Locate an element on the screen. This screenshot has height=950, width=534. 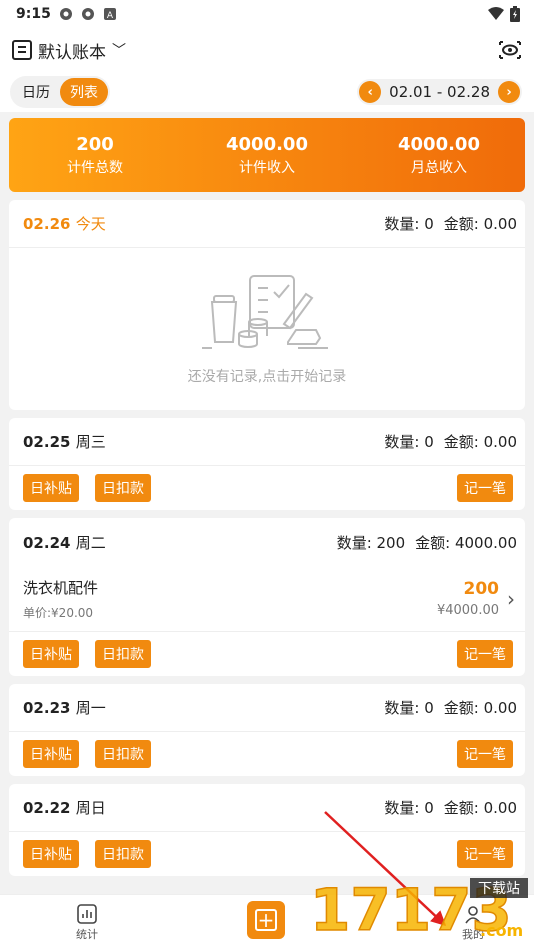
item-name: 洗衣机配件 is located at coordinates (61, 587).